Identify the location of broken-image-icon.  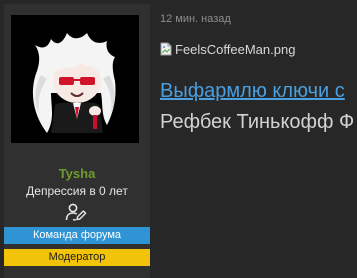
(166, 49).